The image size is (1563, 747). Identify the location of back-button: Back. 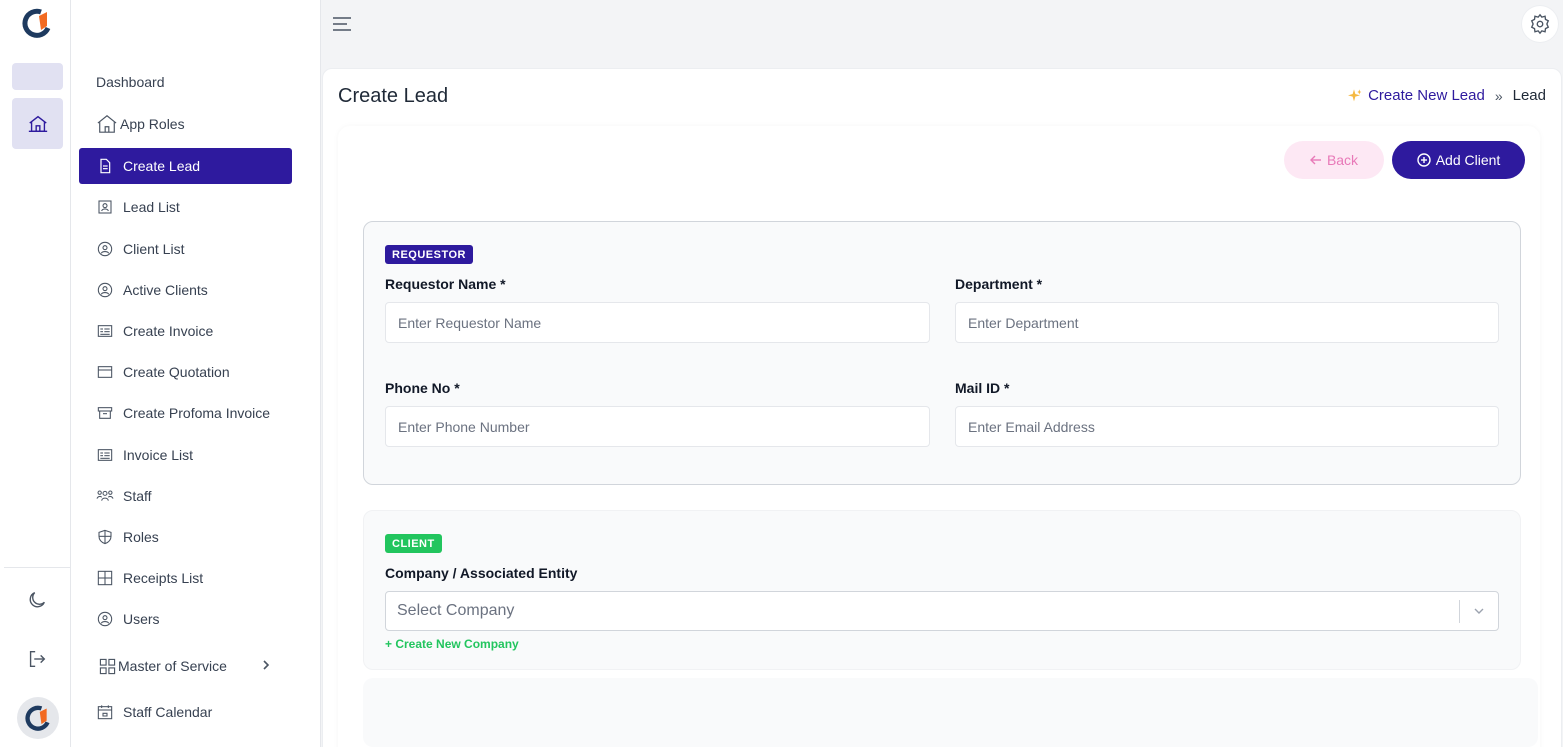
(1334, 160).